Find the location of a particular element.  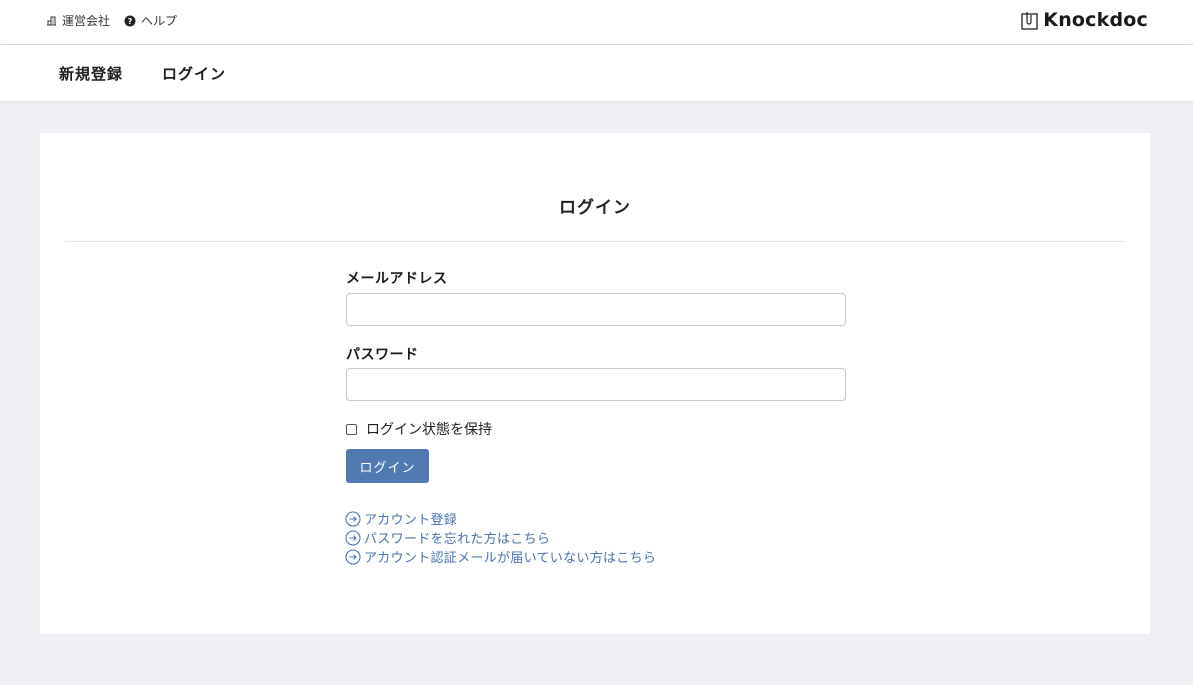

brand-logo: Knockdoc is located at coordinates (1084, 20).